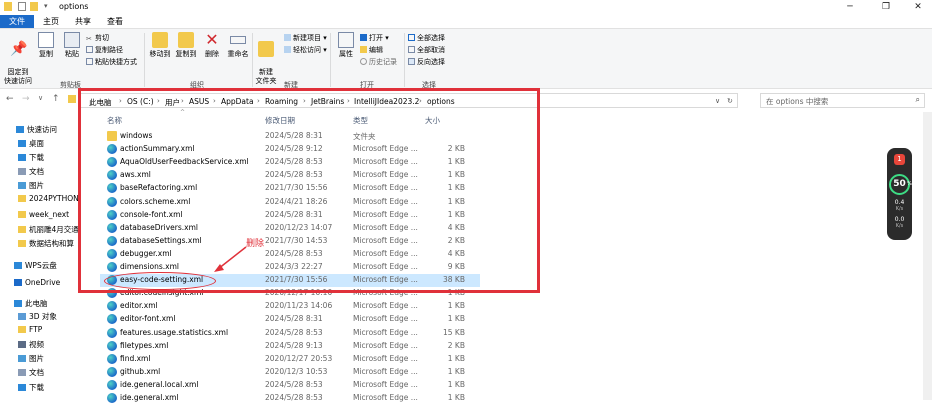 The image size is (932, 405). What do you see at coordinates (730, 101) in the screenshot?
I see `refresh-icon: ↻` at bounding box center [730, 101].